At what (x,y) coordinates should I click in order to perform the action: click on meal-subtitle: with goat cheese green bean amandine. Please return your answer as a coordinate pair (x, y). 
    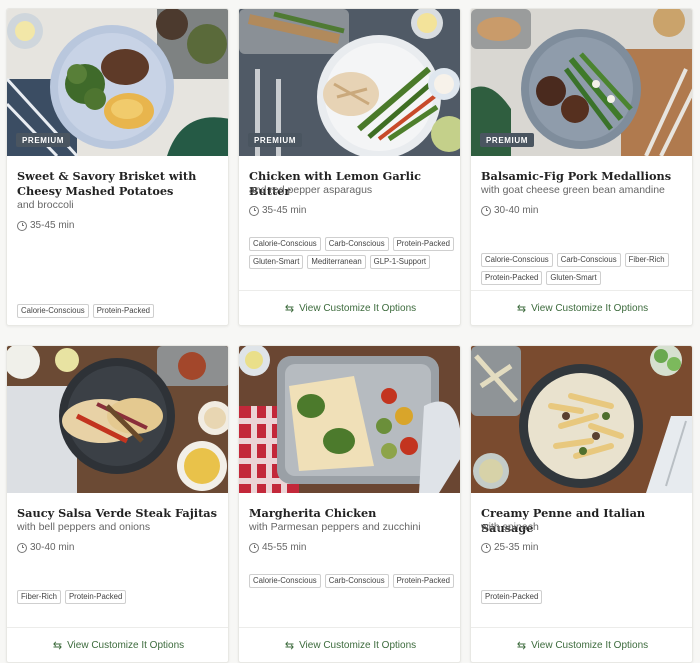
    Looking at the image, I should click on (573, 190).